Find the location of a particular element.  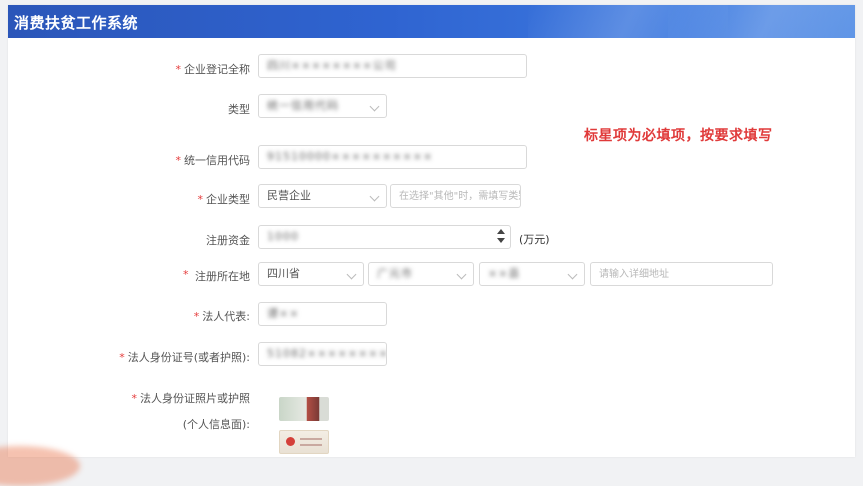

app-title: 消费扶贫工作系统 is located at coordinates (76, 23).